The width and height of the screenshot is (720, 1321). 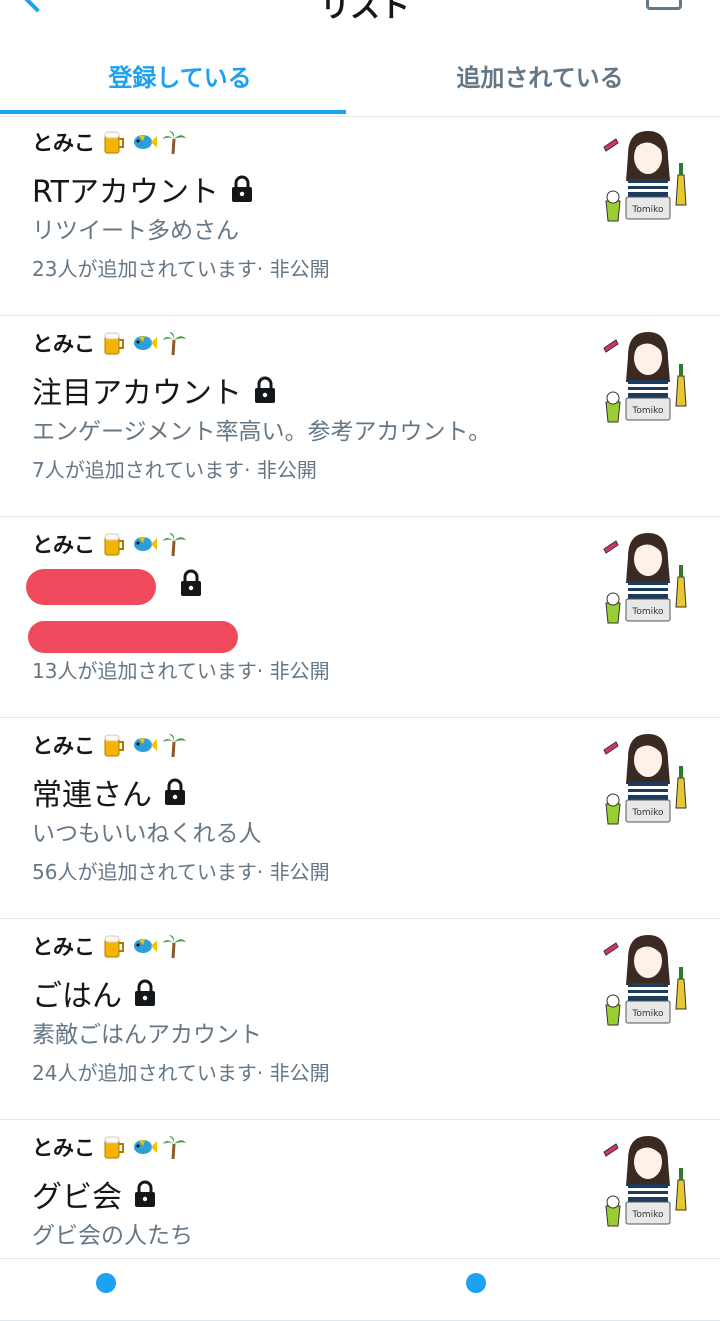 I want to click on list-description: グビ会の人たち, so click(x=112, y=1236).